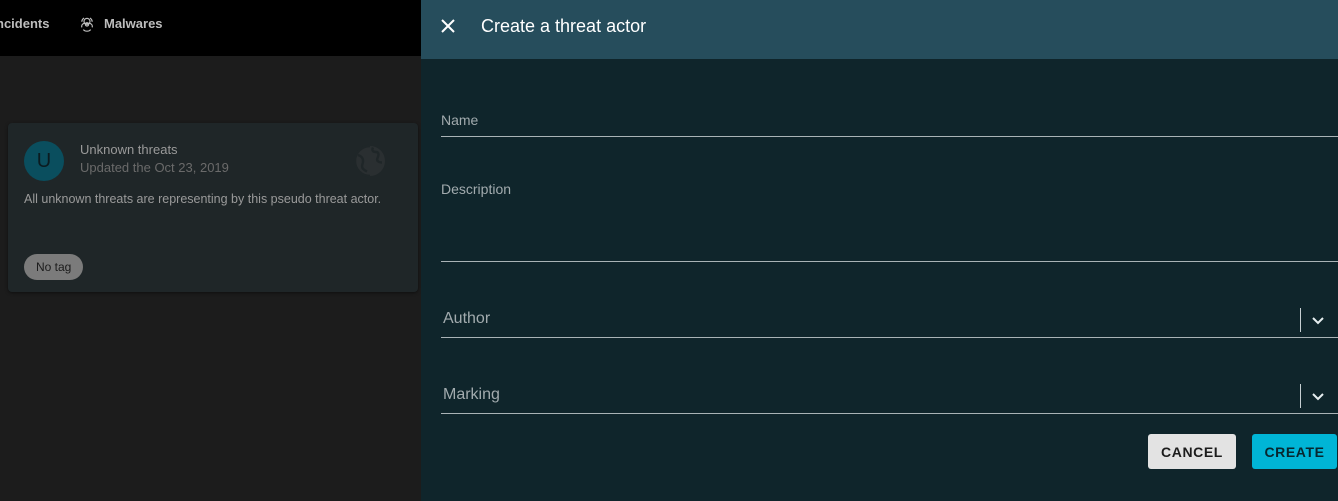  Describe the element at coordinates (889, 118) in the screenshot. I see `name-field: Name` at that location.